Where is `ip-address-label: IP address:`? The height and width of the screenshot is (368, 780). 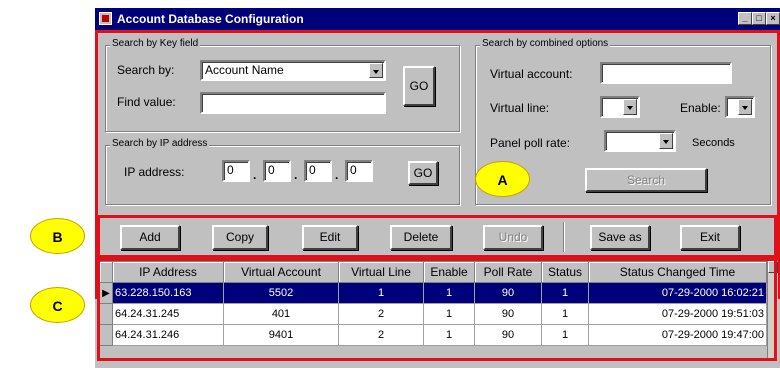 ip-address-label: IP address: is located at coordinates (154, 172).